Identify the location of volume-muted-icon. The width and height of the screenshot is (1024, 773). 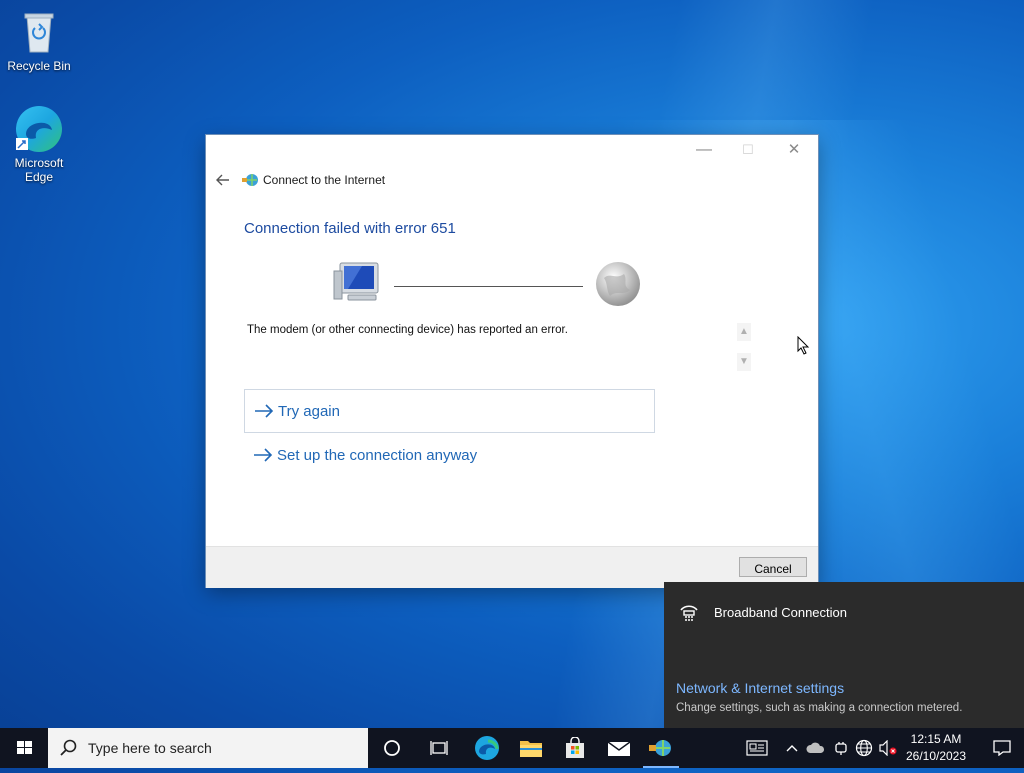
(888, 748).